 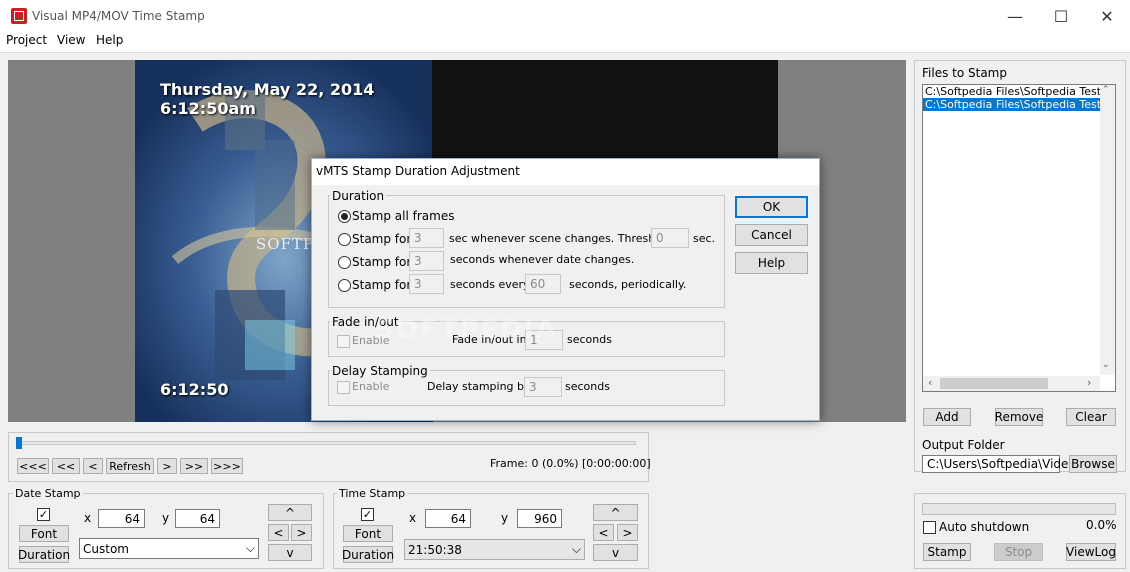 I want to click on preview-date-stamp: Thursday, May 22, 2014, so click(x=267, y=89).